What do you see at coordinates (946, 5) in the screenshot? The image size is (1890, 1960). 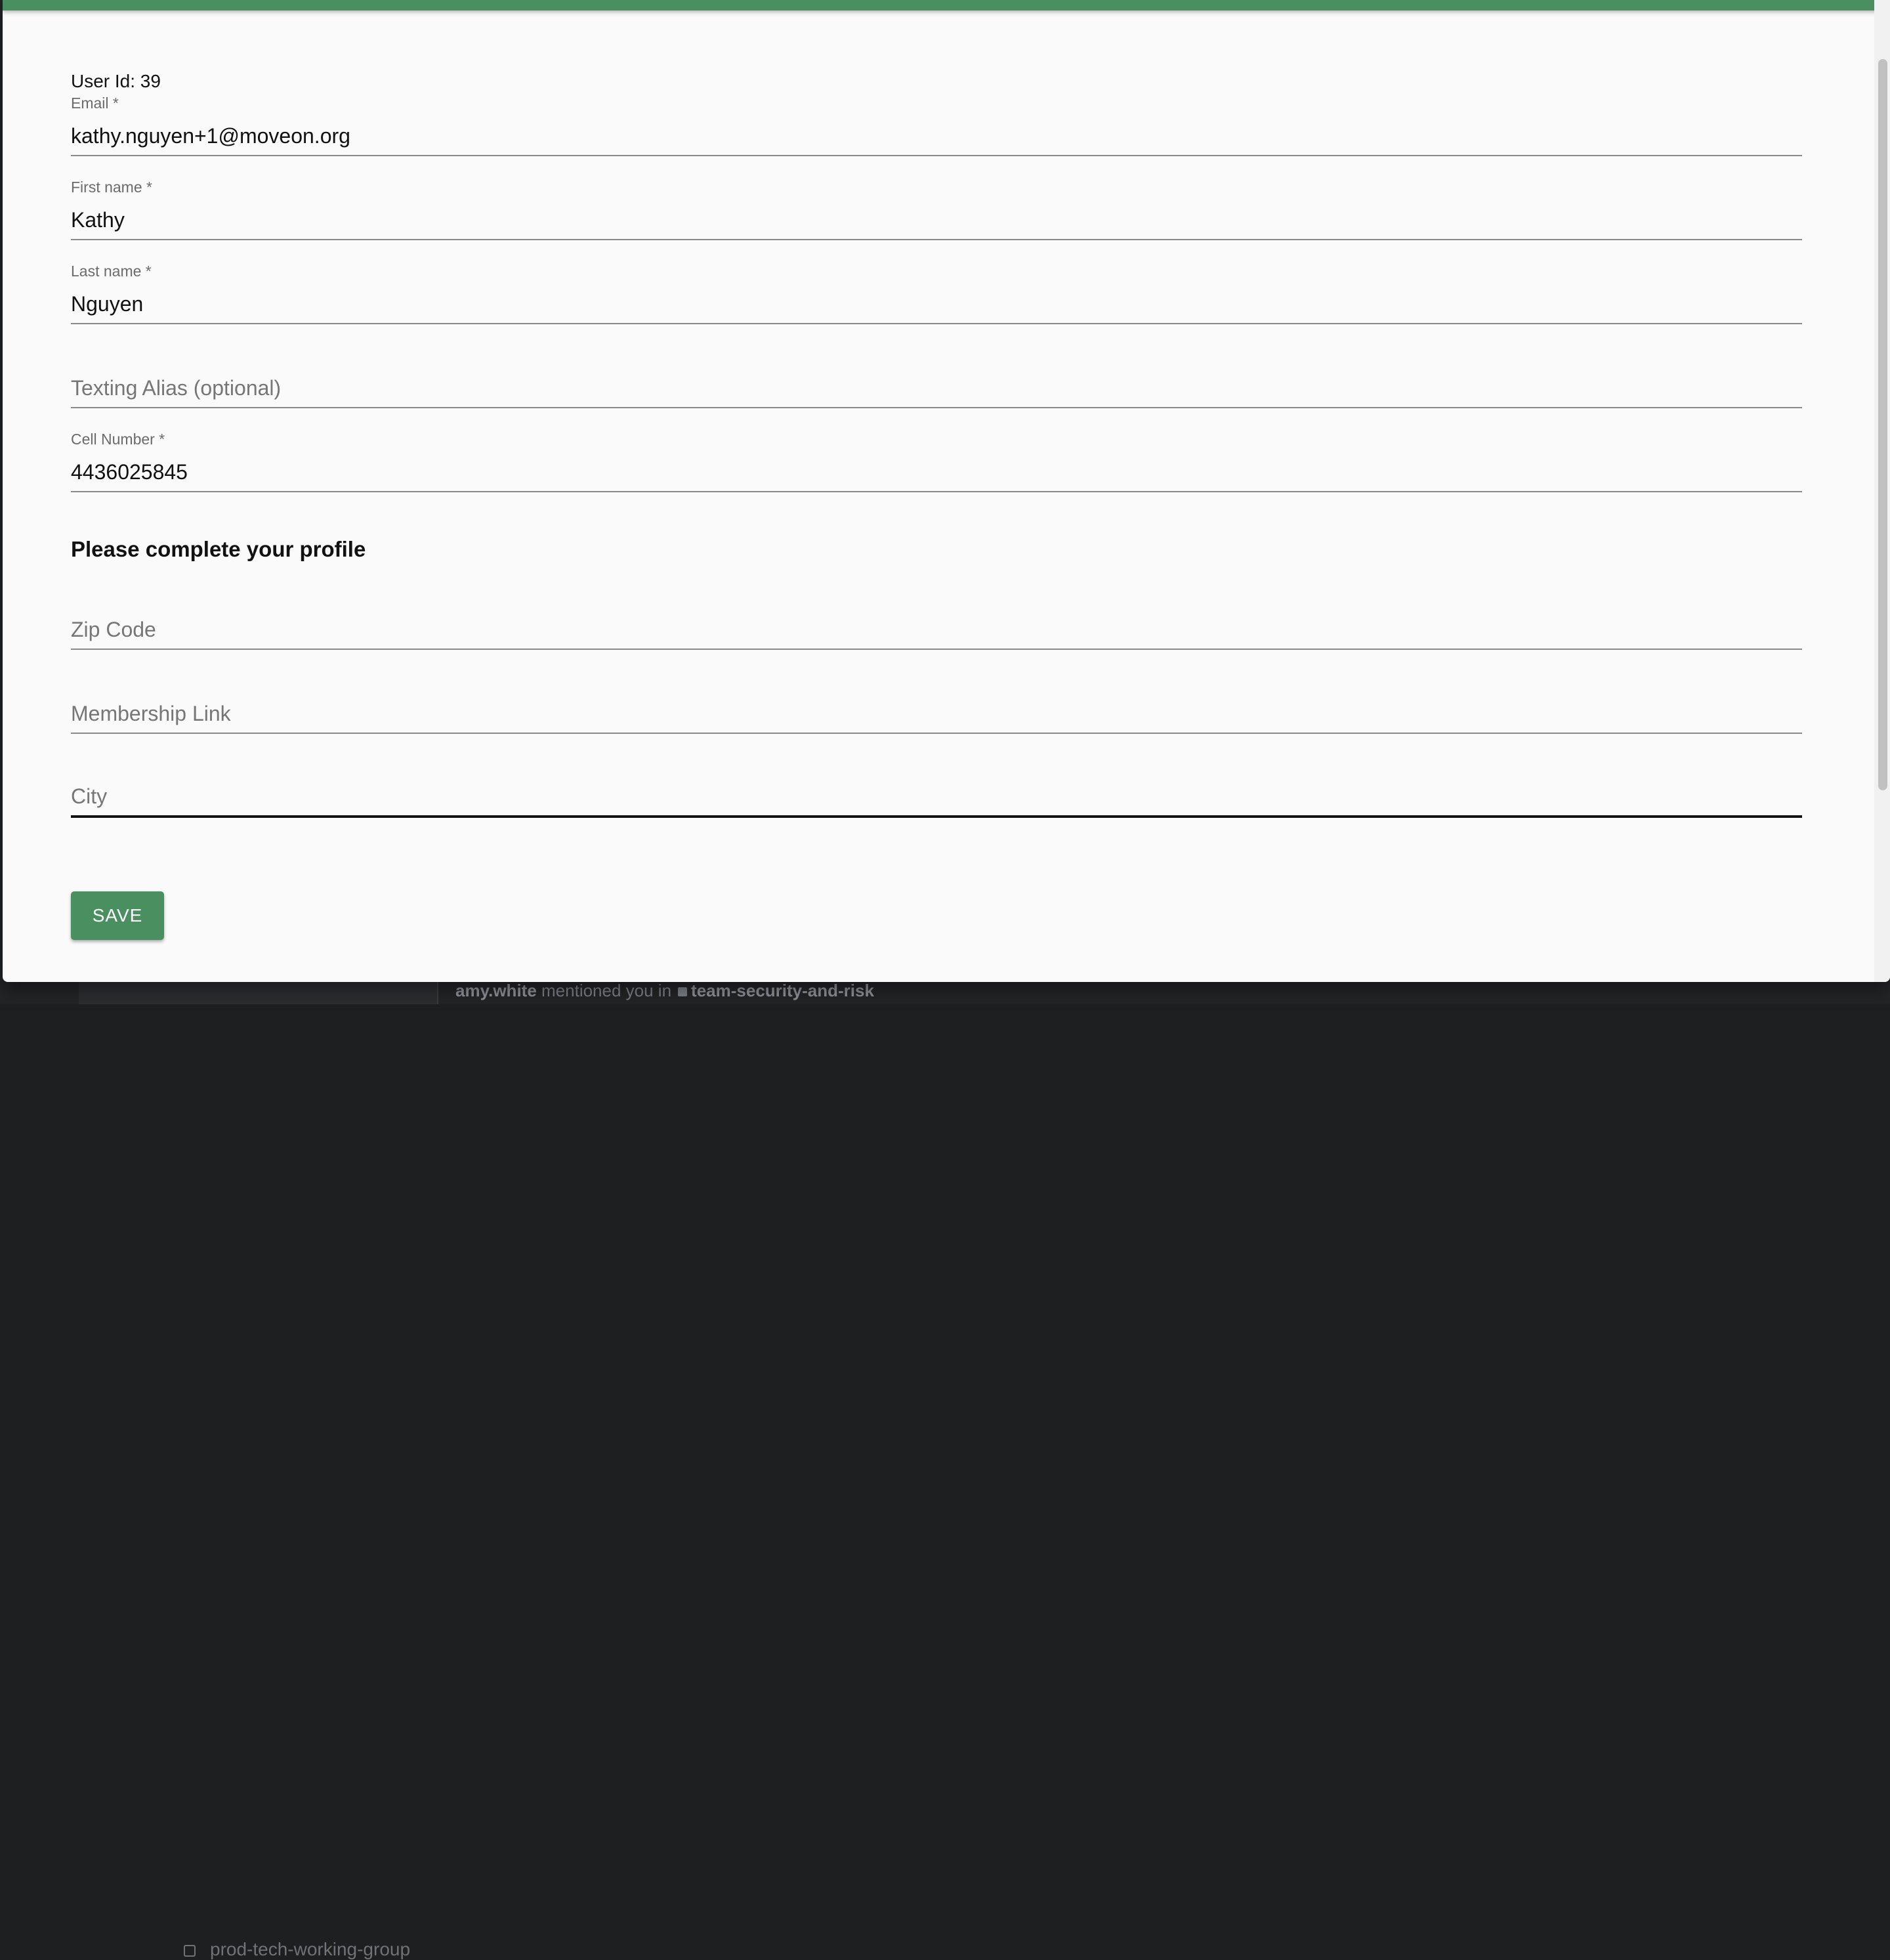 I see `dialog-accent-bar` at bounding box center [946, 5].